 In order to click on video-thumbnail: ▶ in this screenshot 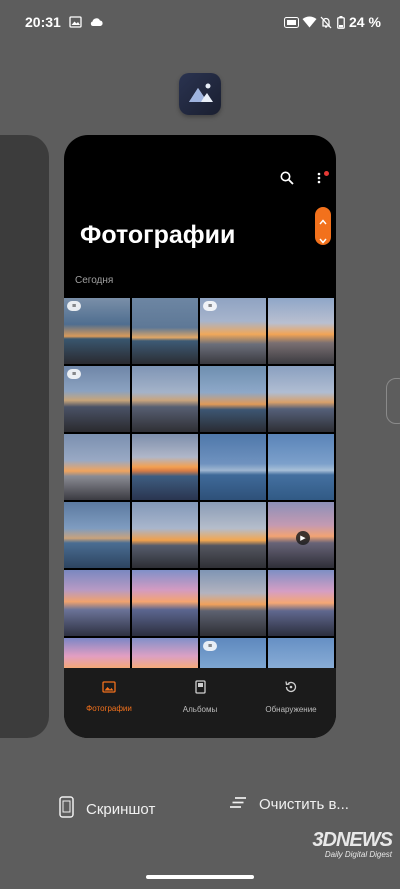, I will do `click(301, 535)`.